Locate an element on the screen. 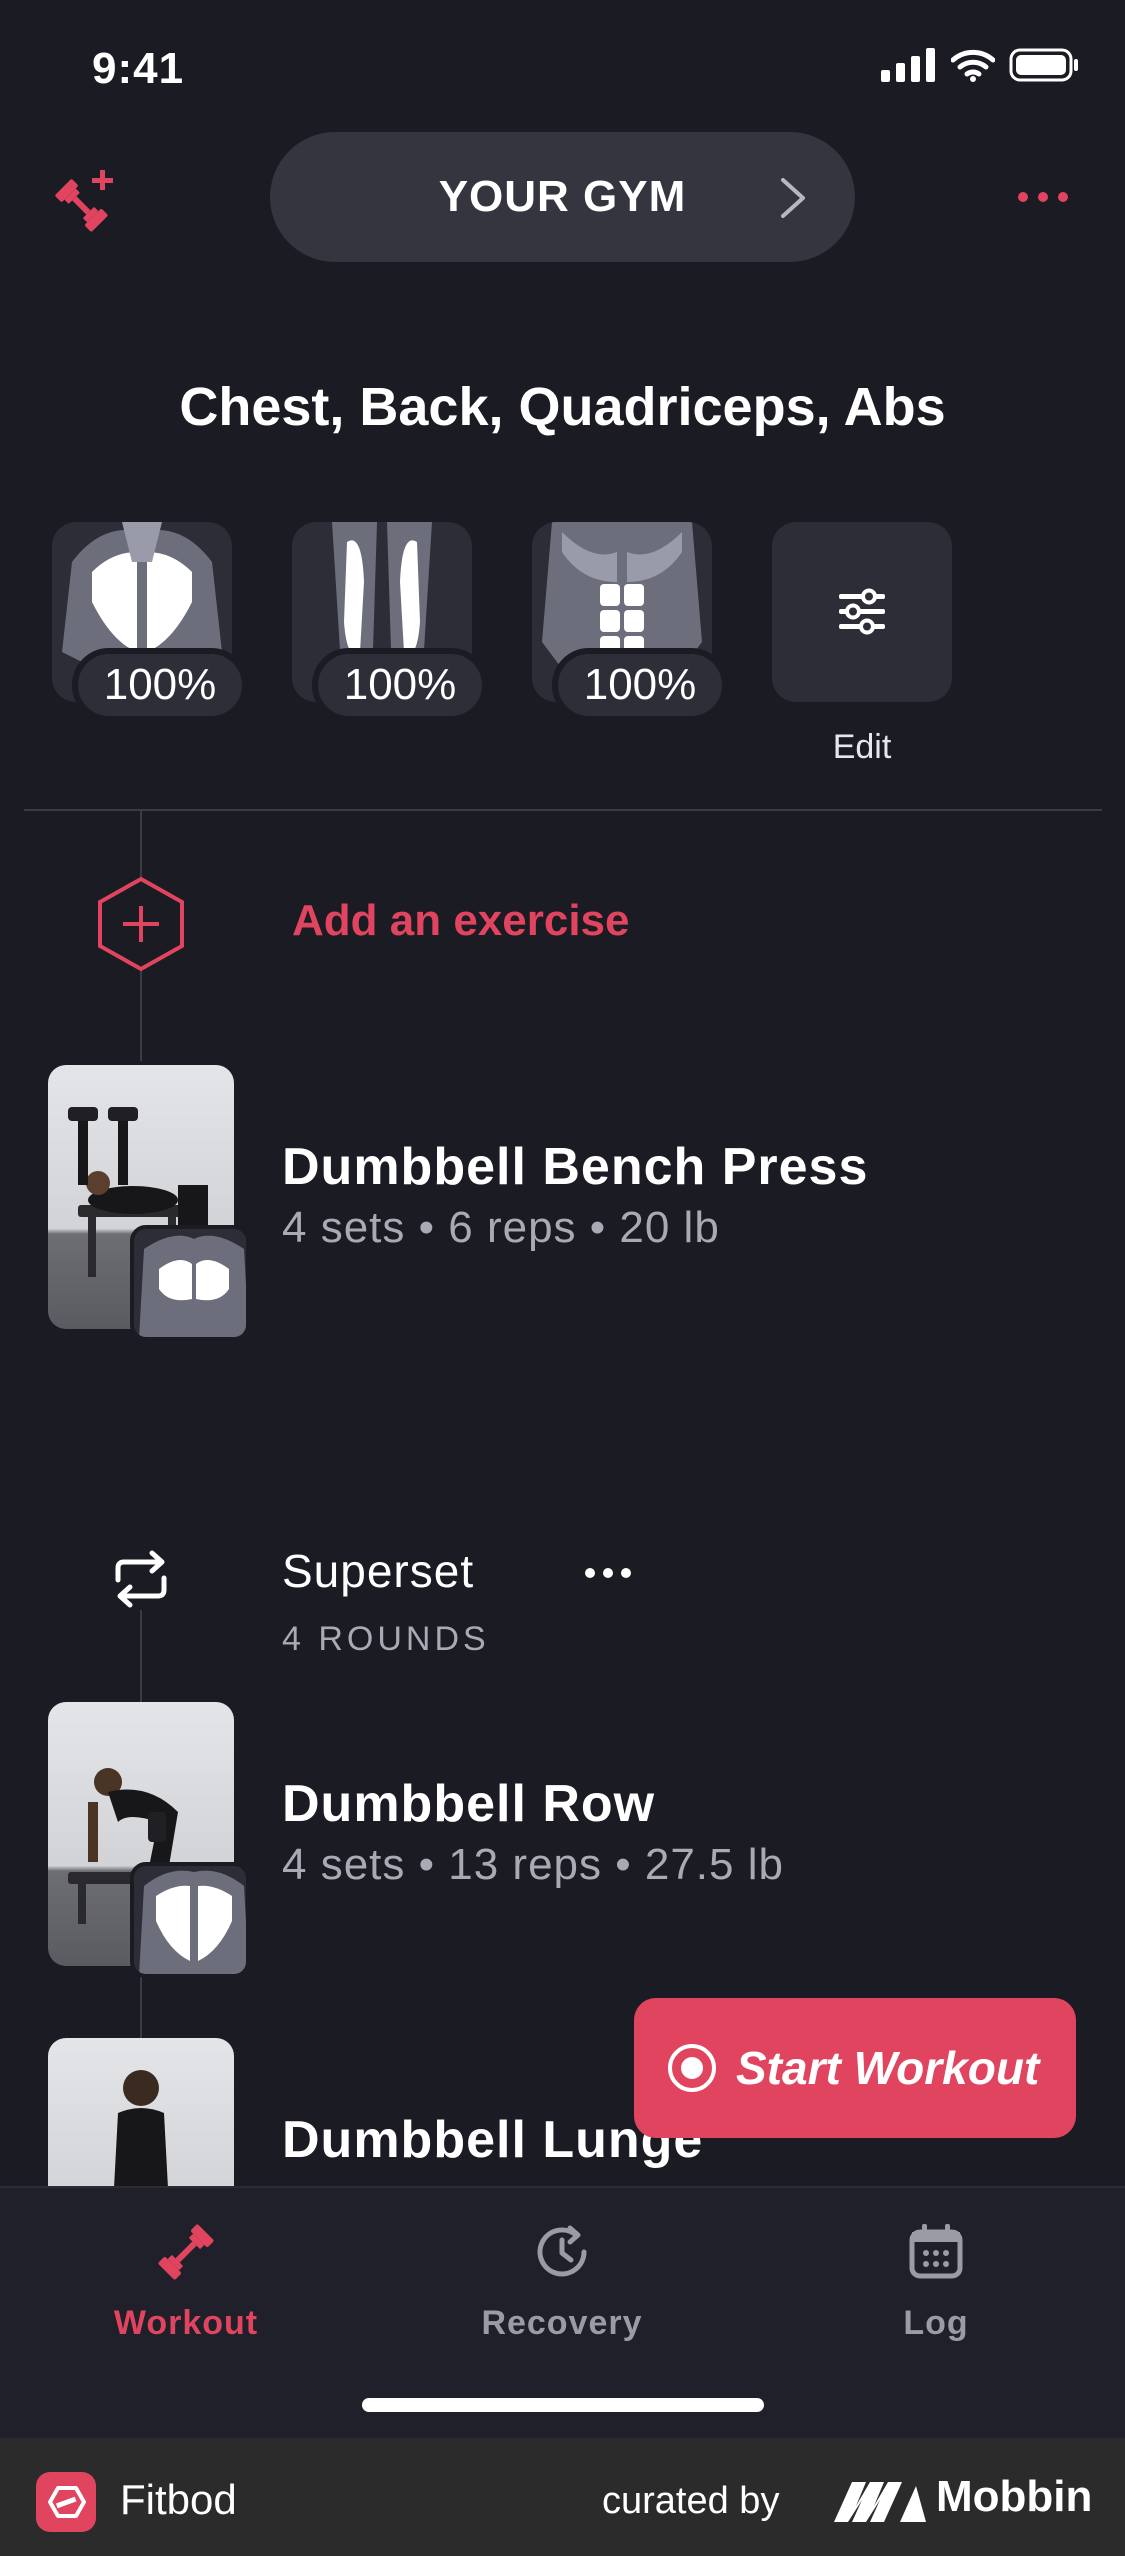 This screenshot has width=1125, height=2556. add-exercise-button: Add an exercise is located at coordinates (562, 922).